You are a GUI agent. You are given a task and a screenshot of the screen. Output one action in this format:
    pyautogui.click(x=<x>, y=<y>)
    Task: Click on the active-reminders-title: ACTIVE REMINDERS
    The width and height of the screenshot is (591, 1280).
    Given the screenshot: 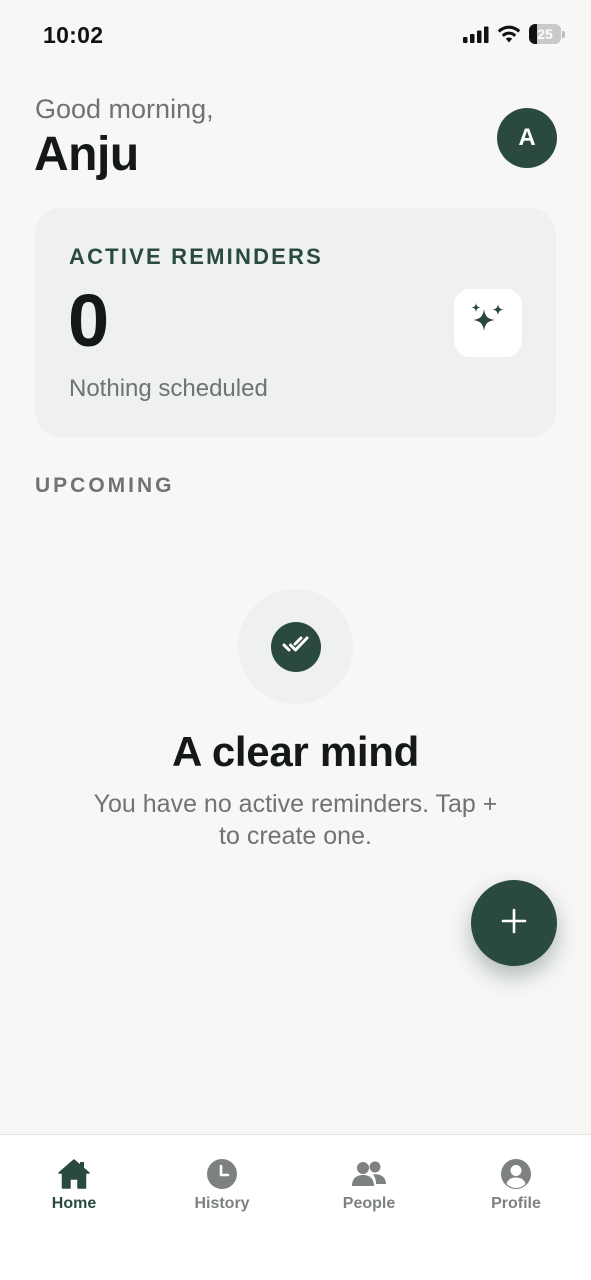 What is the action you would take?
    pyautogui.click(x=196, y=256)
    